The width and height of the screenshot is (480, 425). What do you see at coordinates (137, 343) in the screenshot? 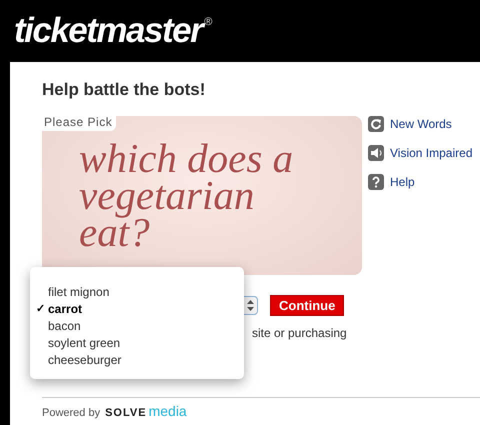
I see `menu-item: soylent green` at bounding box center [137, 343].